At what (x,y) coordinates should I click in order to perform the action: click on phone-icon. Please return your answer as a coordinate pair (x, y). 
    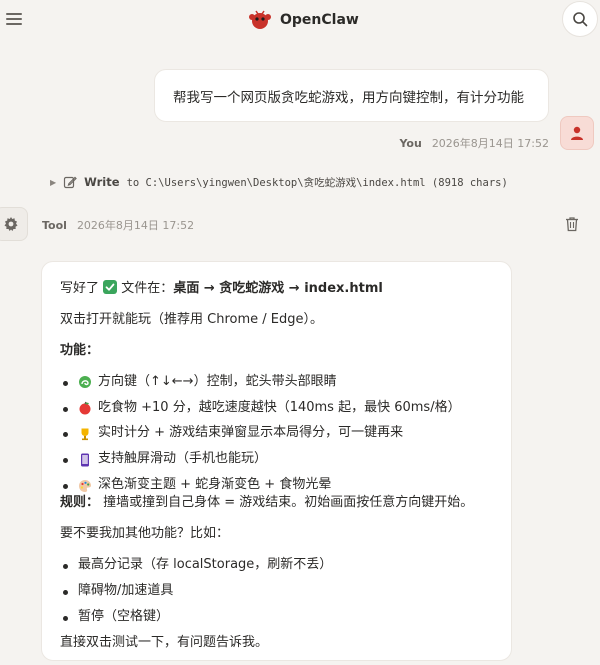
    Looking at the image, I should click on (85, 460).